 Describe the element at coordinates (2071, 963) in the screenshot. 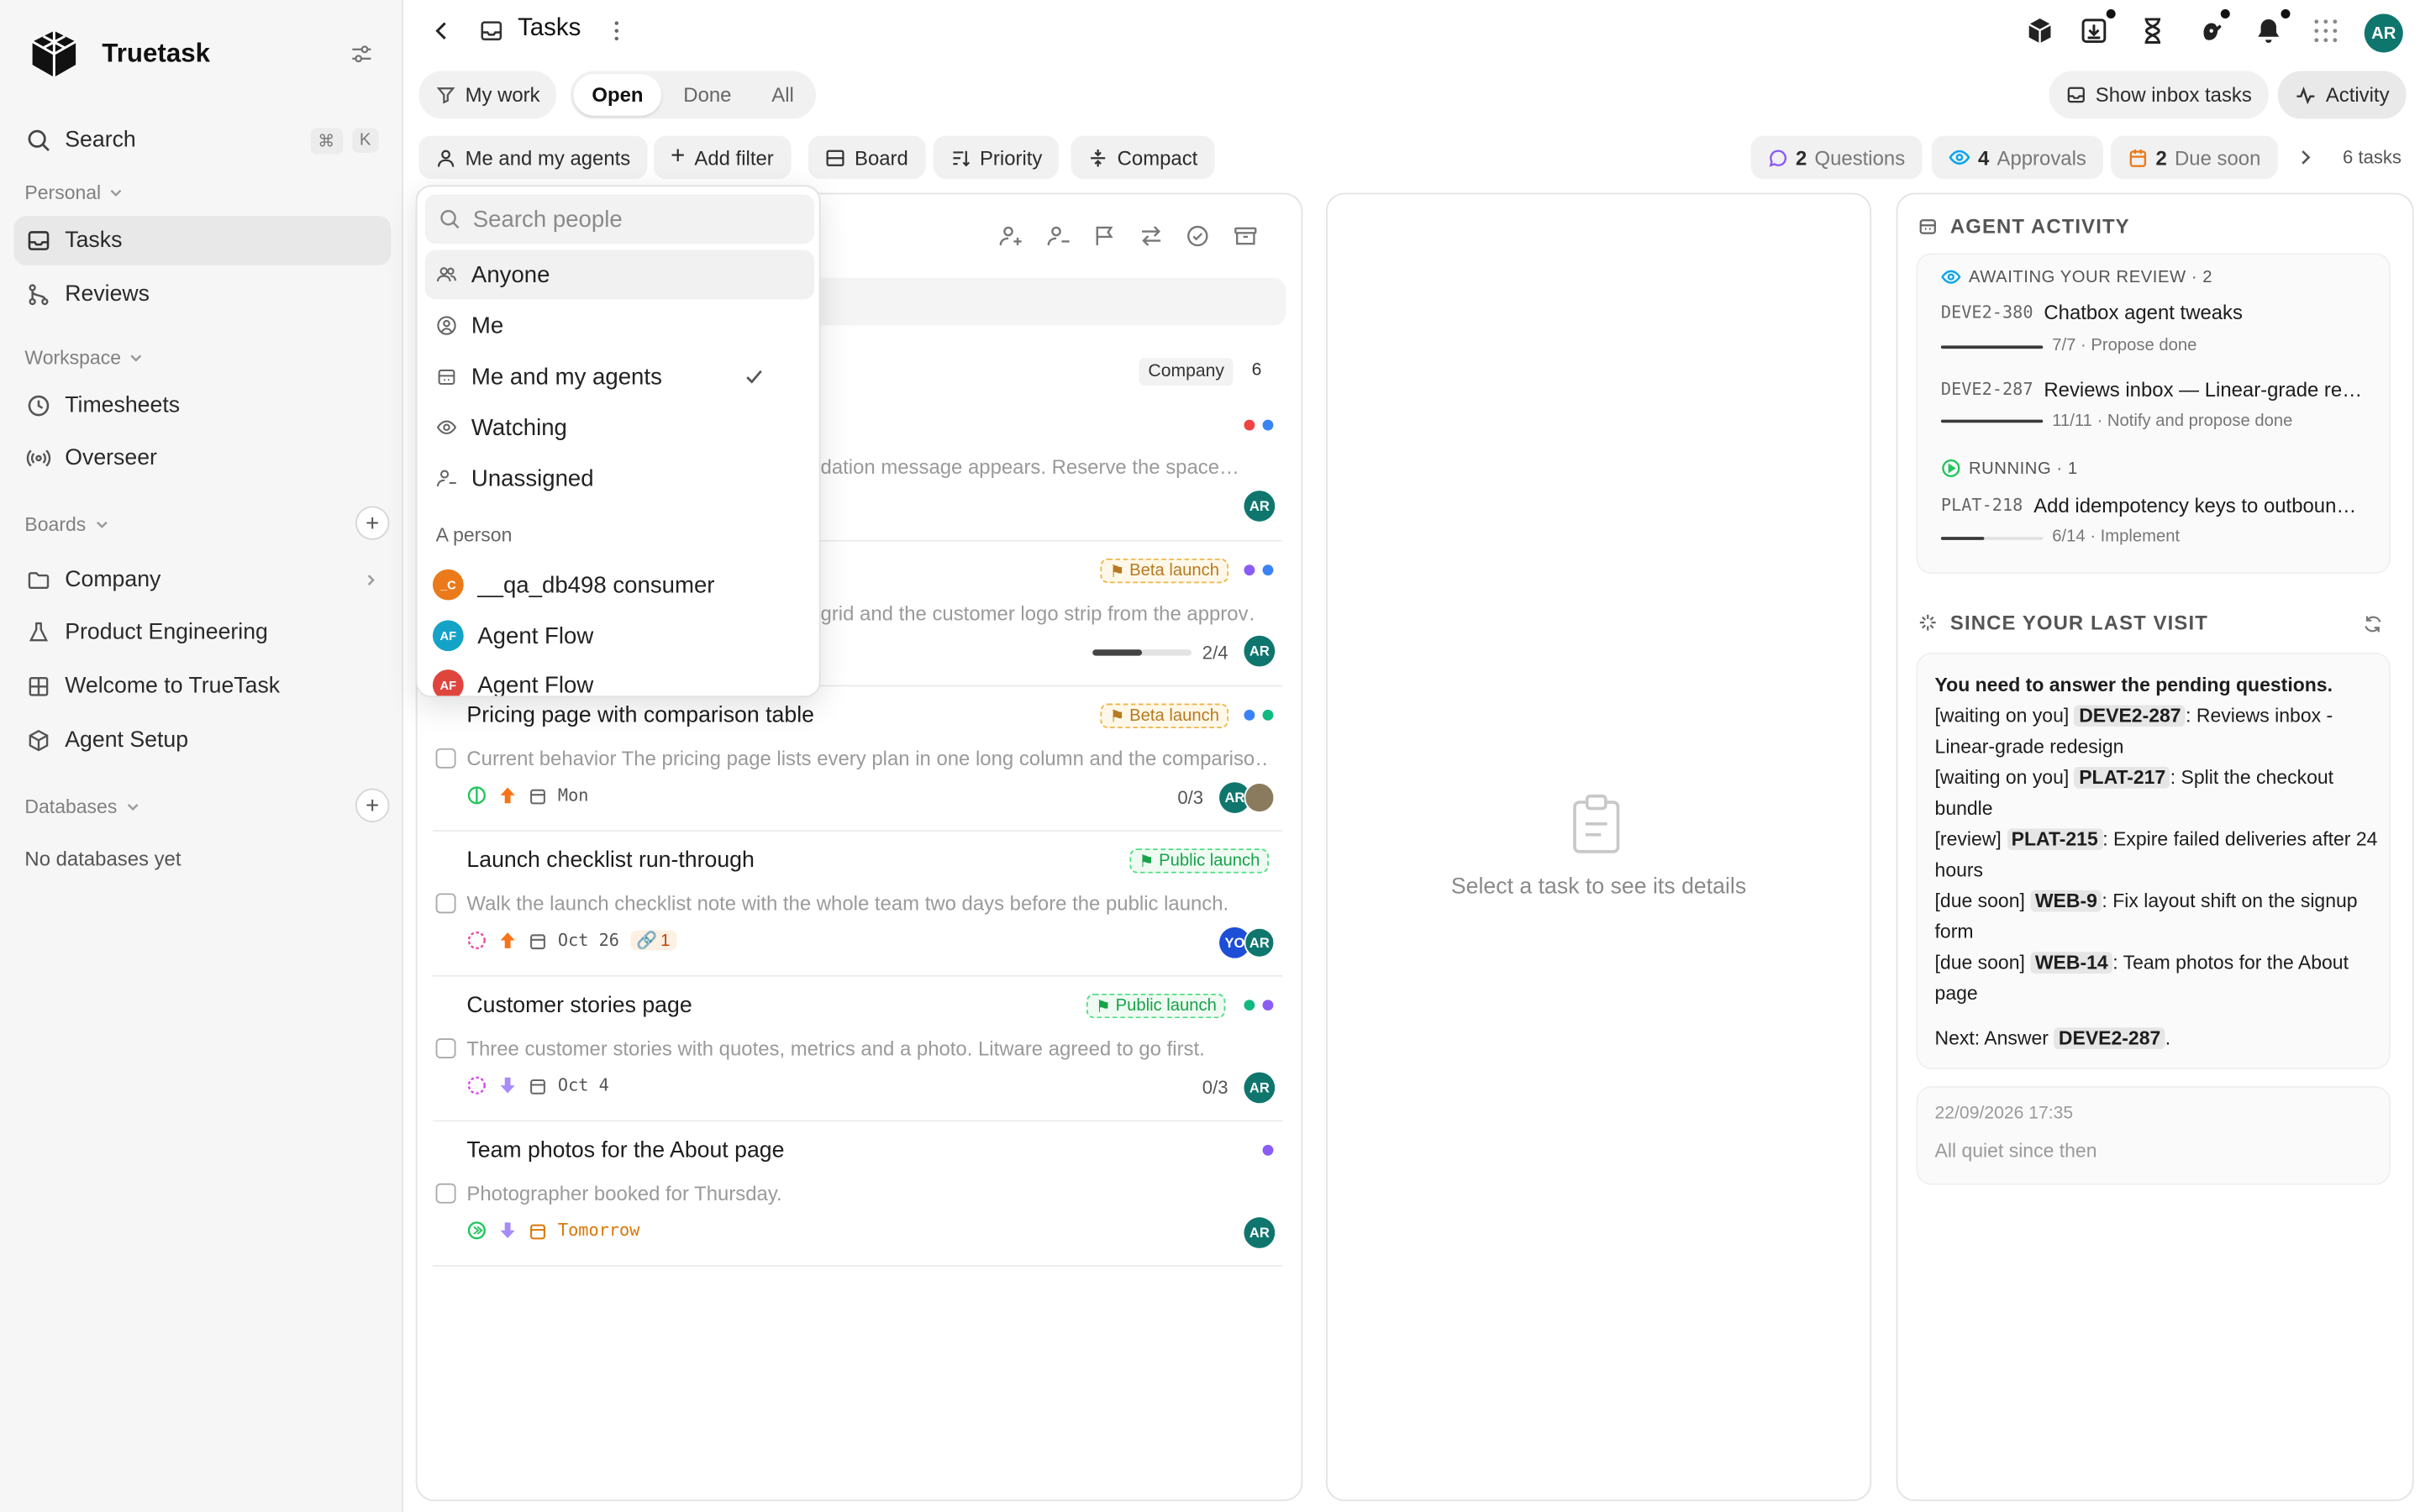

I see `task-code: WEB-14` at that location.